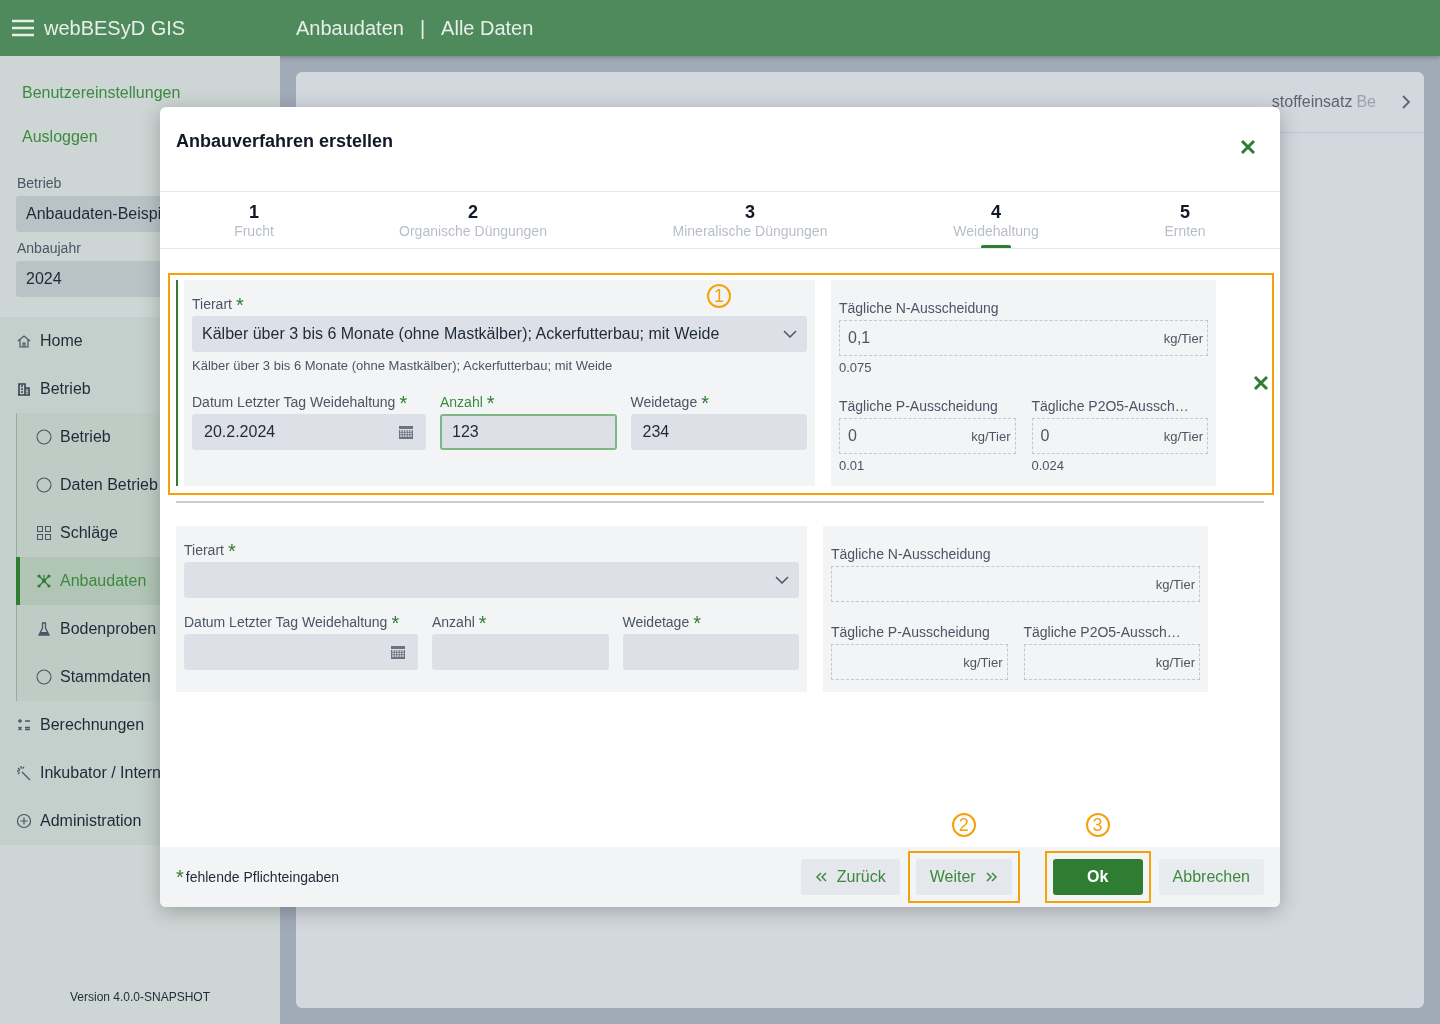 The width and height of the screenshot is (1440, 1024). I want to click on wizard-step: 4 Weidehaltung, so click(996, 220).